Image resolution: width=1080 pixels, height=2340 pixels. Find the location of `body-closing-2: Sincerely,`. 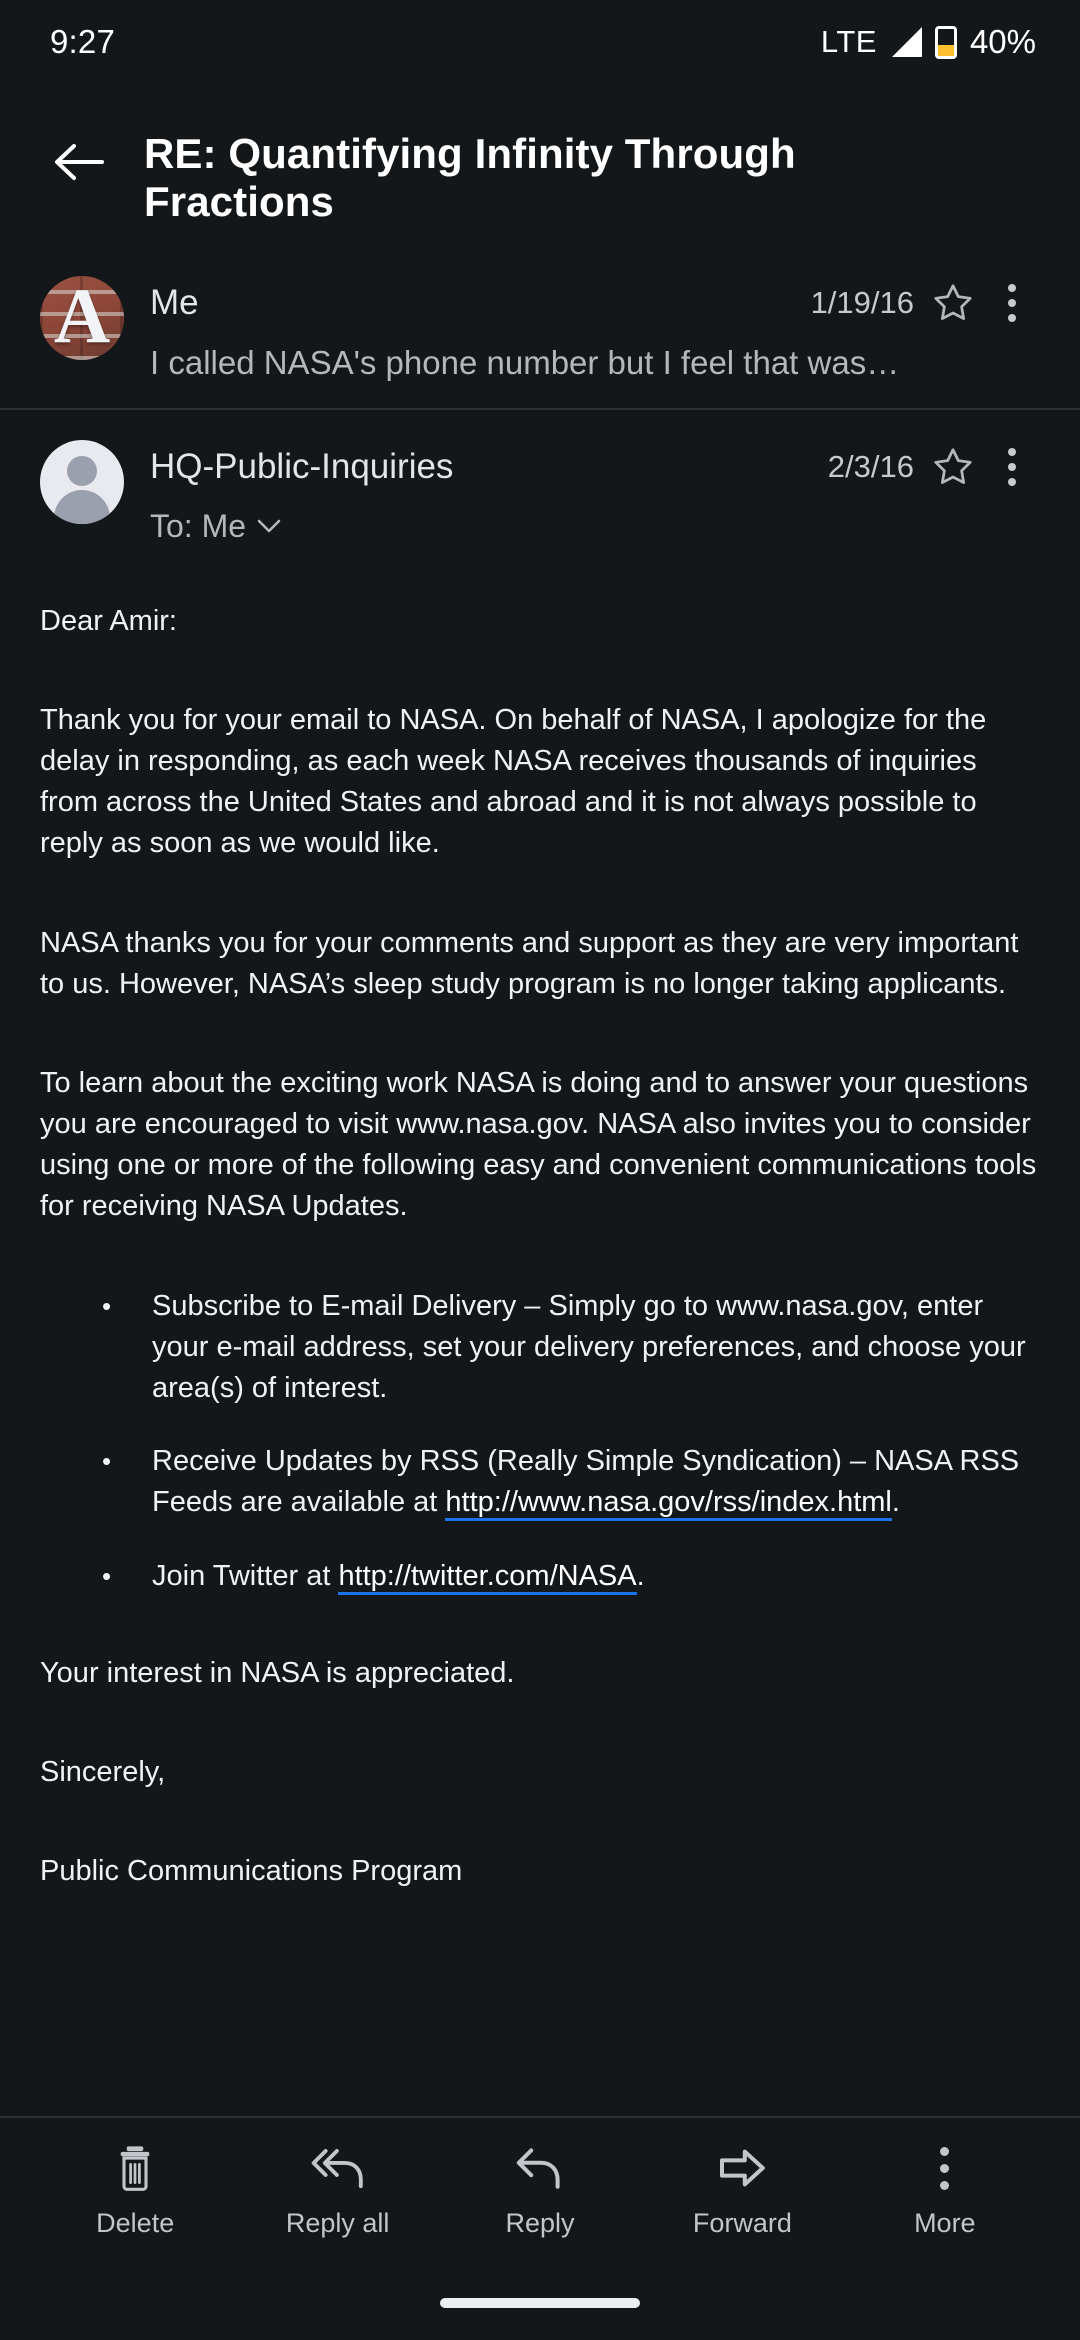

body-closing-2: Sincerely, is located at coordinates (103, 1771).